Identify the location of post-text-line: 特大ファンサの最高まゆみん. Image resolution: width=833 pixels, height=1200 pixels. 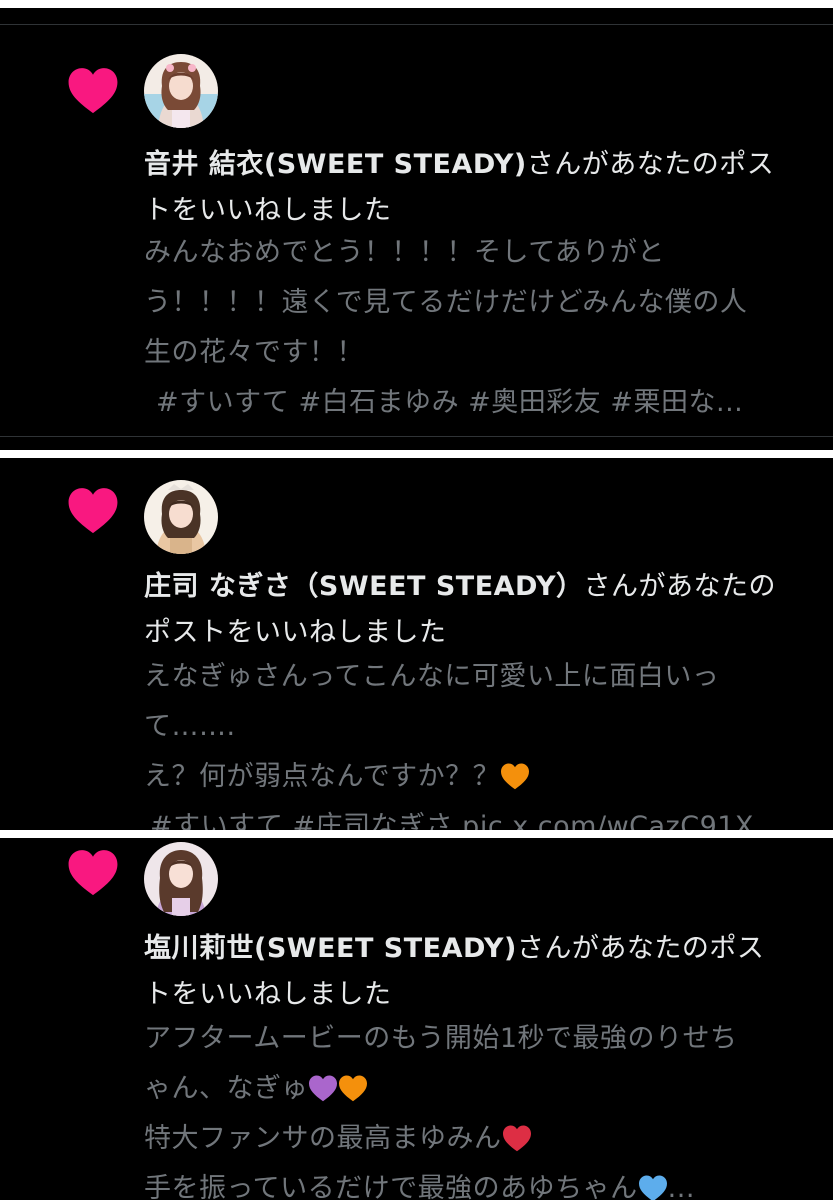
(479, 1139).